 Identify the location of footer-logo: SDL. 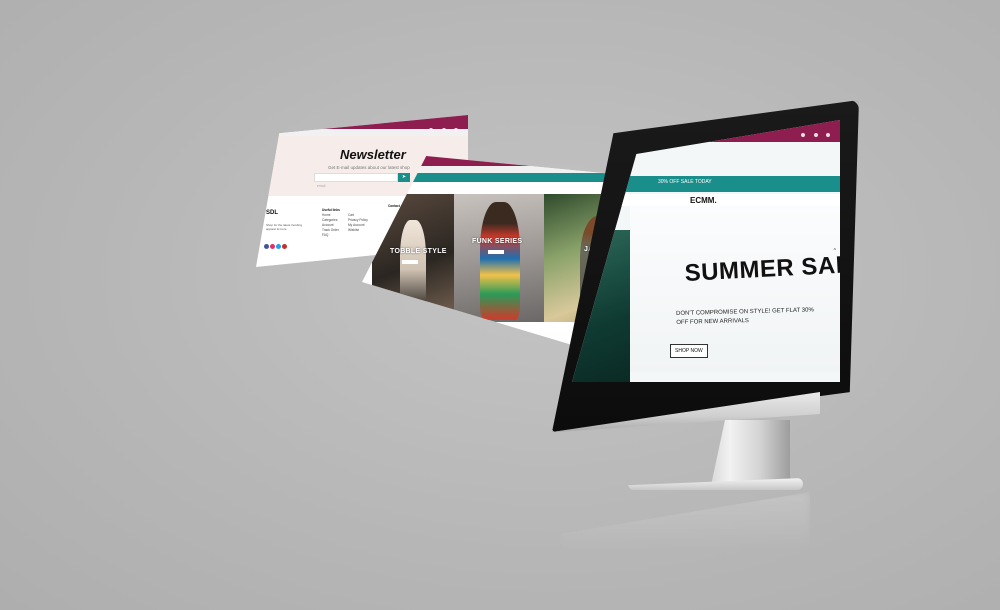
(272, 213).